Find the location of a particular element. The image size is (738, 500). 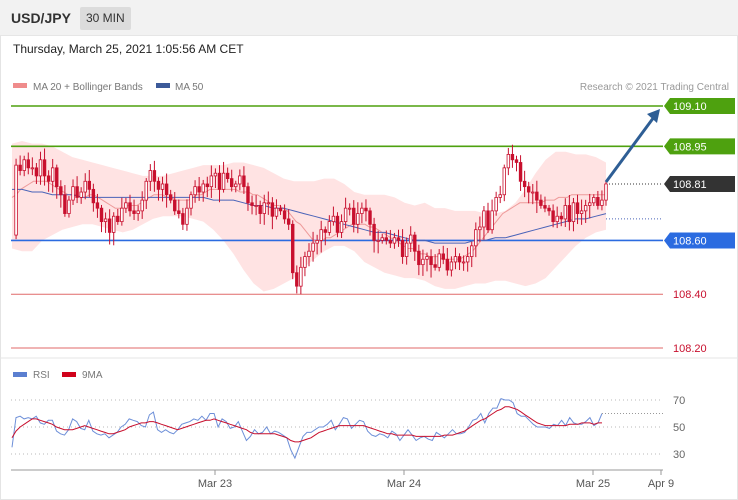

rsi-tick-70: 70 is located at coordinates (679, 401).